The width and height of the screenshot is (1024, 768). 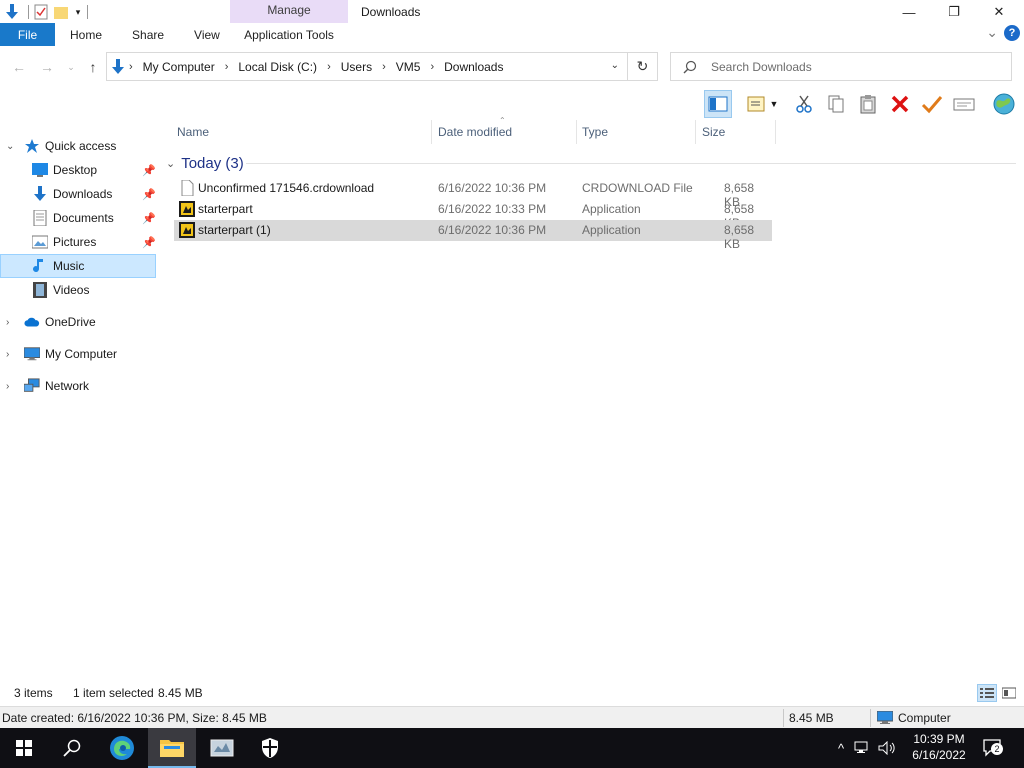 What do you see at coordinates (78, 218) in the screenshot?
I see `nav-item-documents: Documents 📌` at bounding box center [78, 218].